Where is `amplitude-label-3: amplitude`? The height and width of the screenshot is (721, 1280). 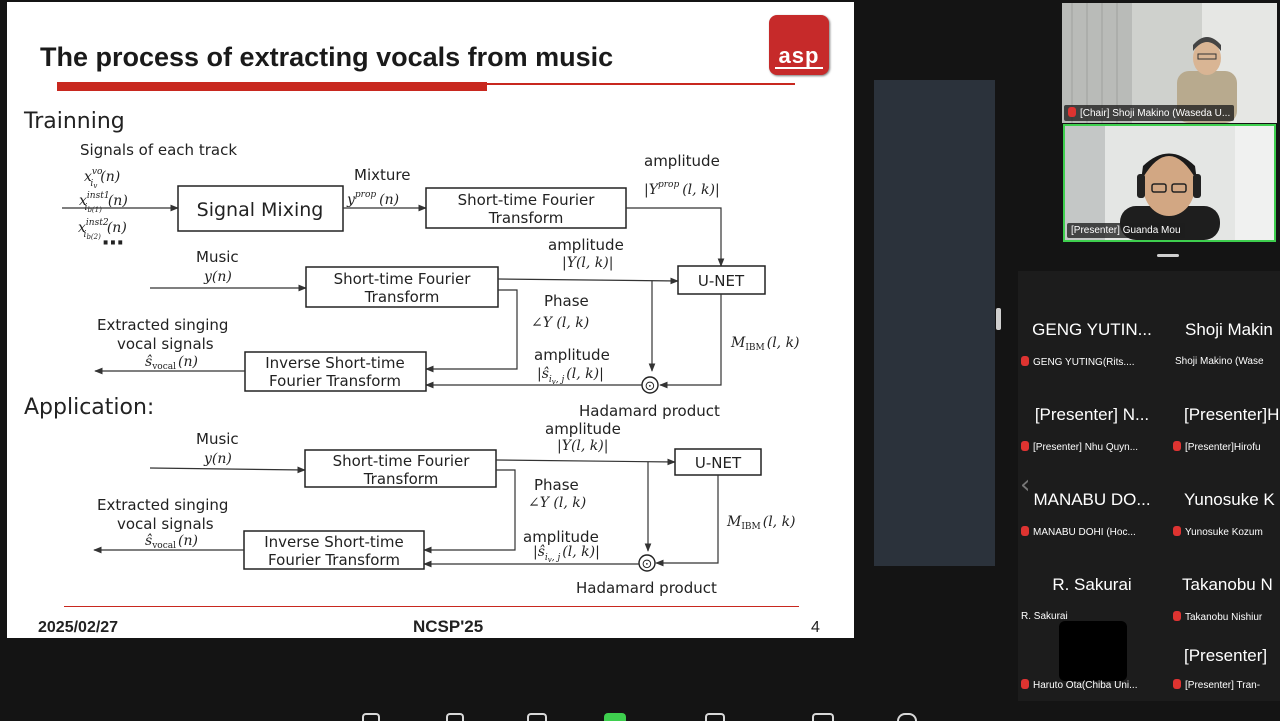 amplitude-label-3: amplitude is located at coordinates (572, 355).